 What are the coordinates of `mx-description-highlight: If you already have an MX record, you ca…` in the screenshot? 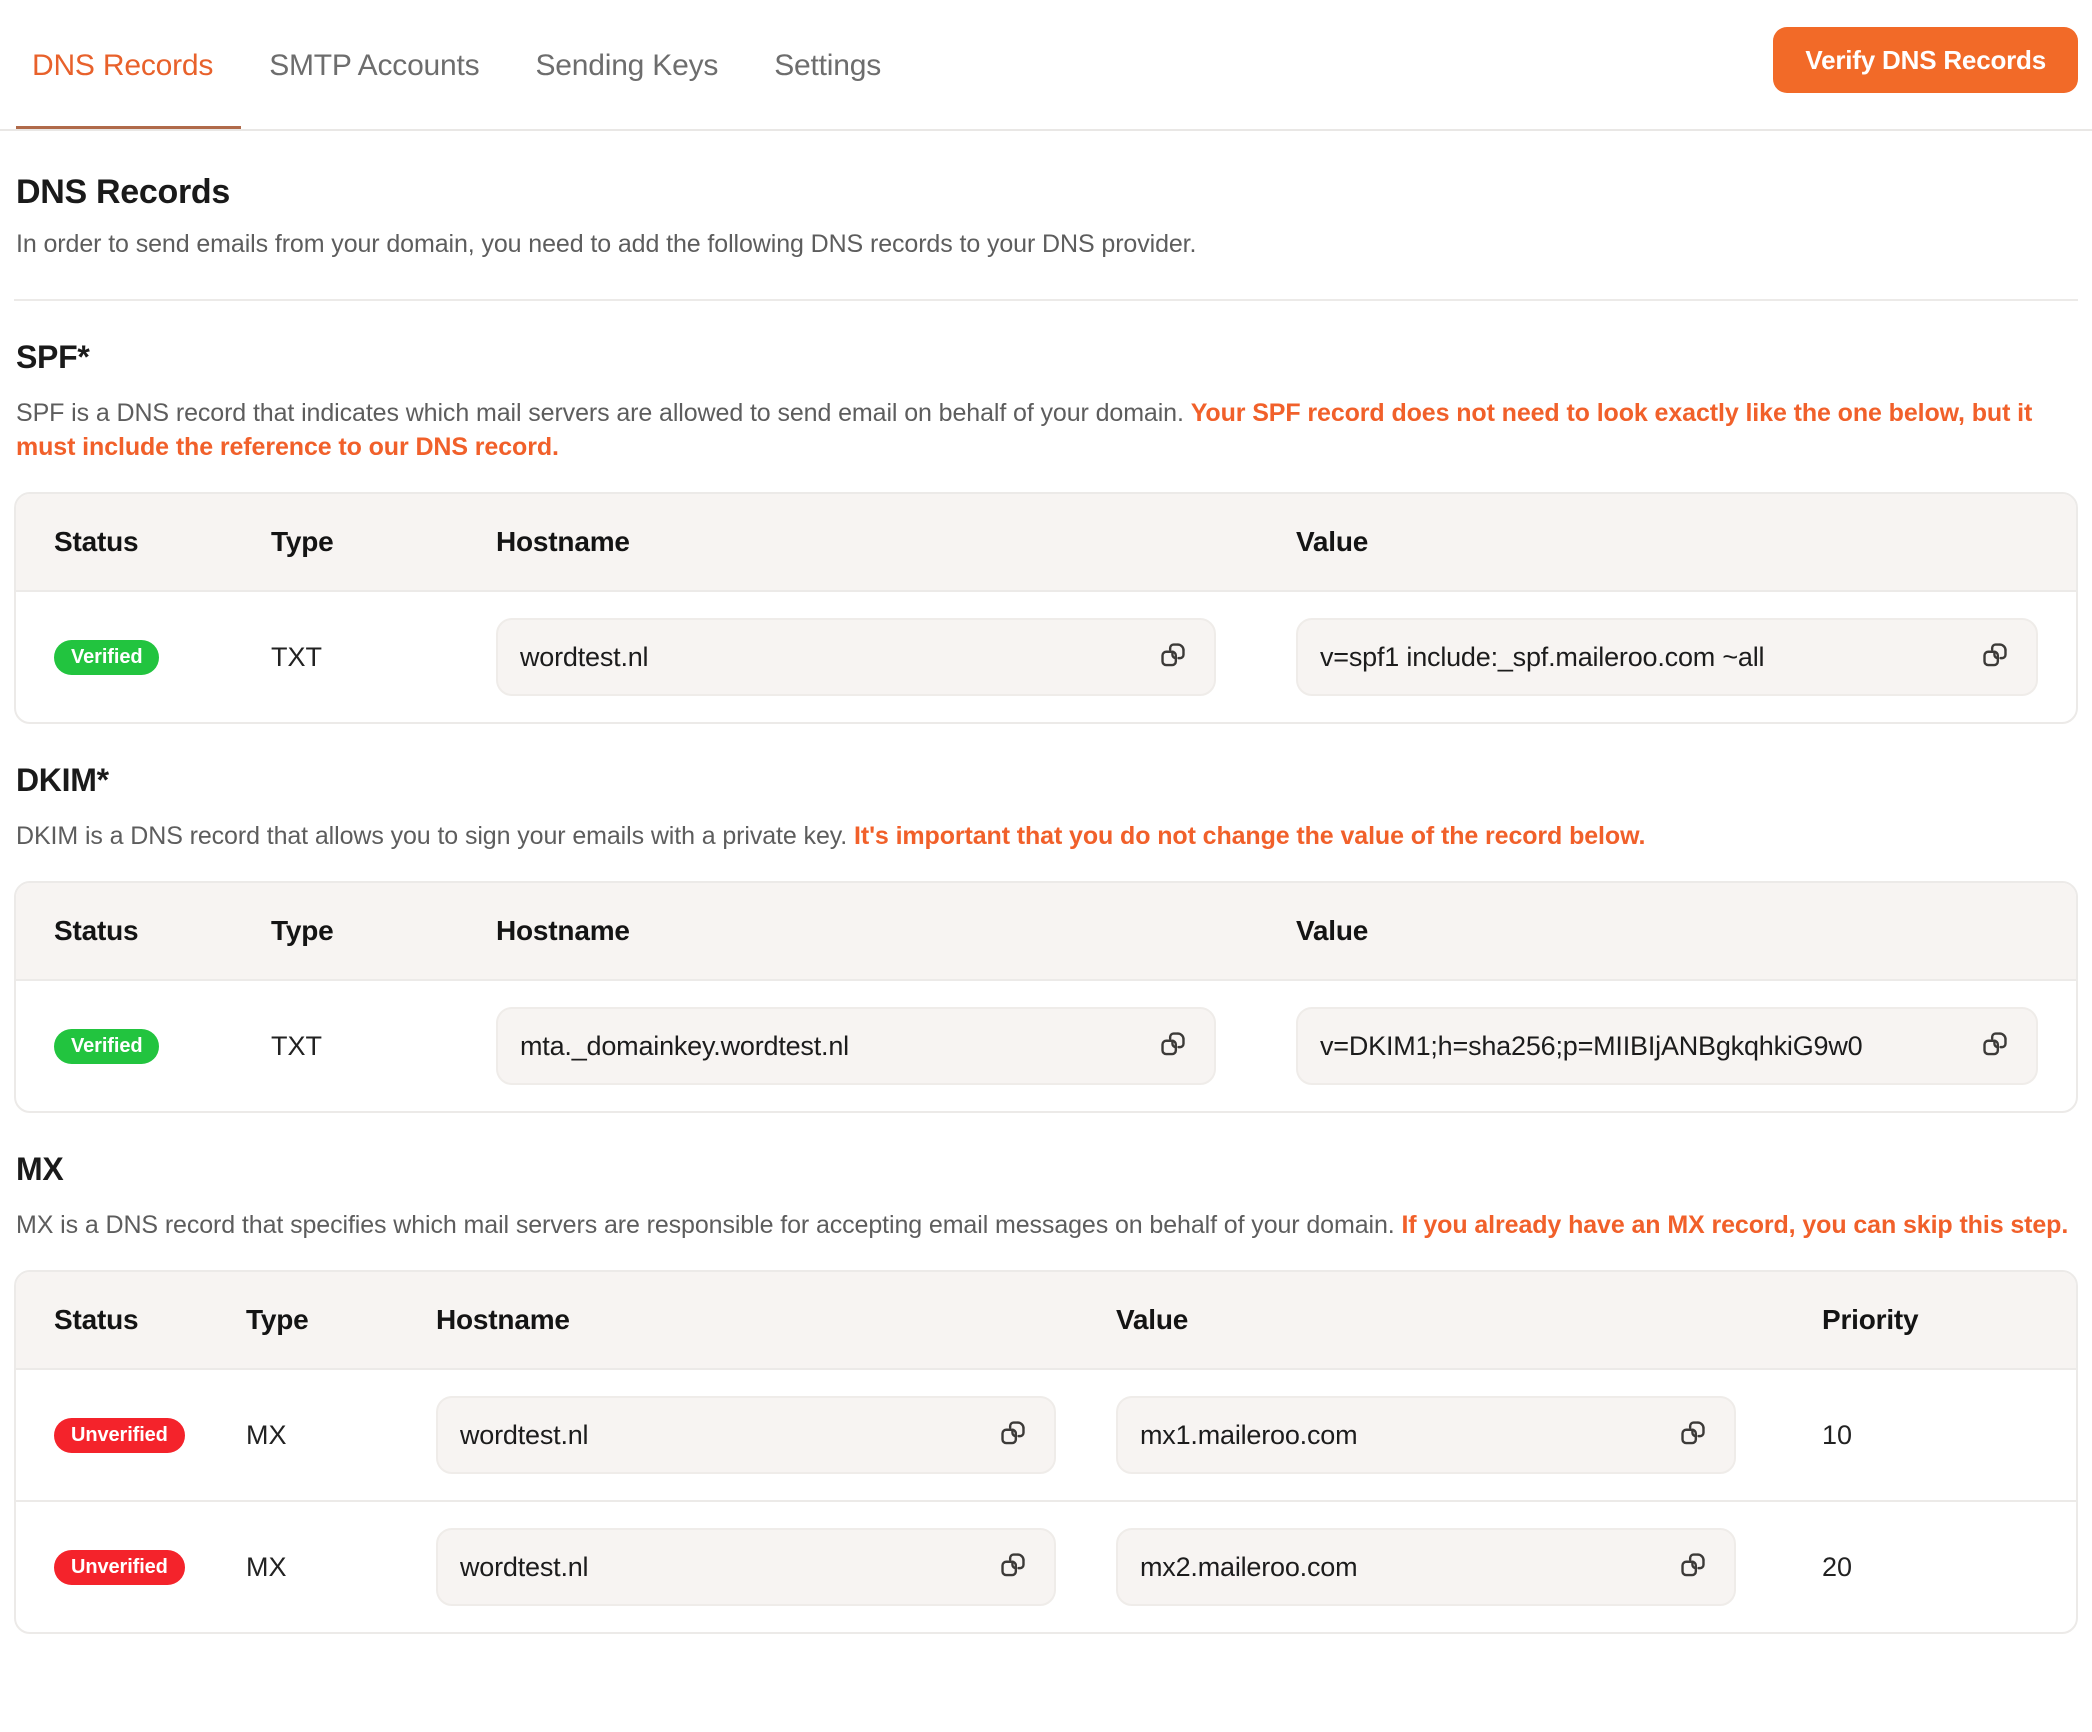 It's located at (1735, 1225).